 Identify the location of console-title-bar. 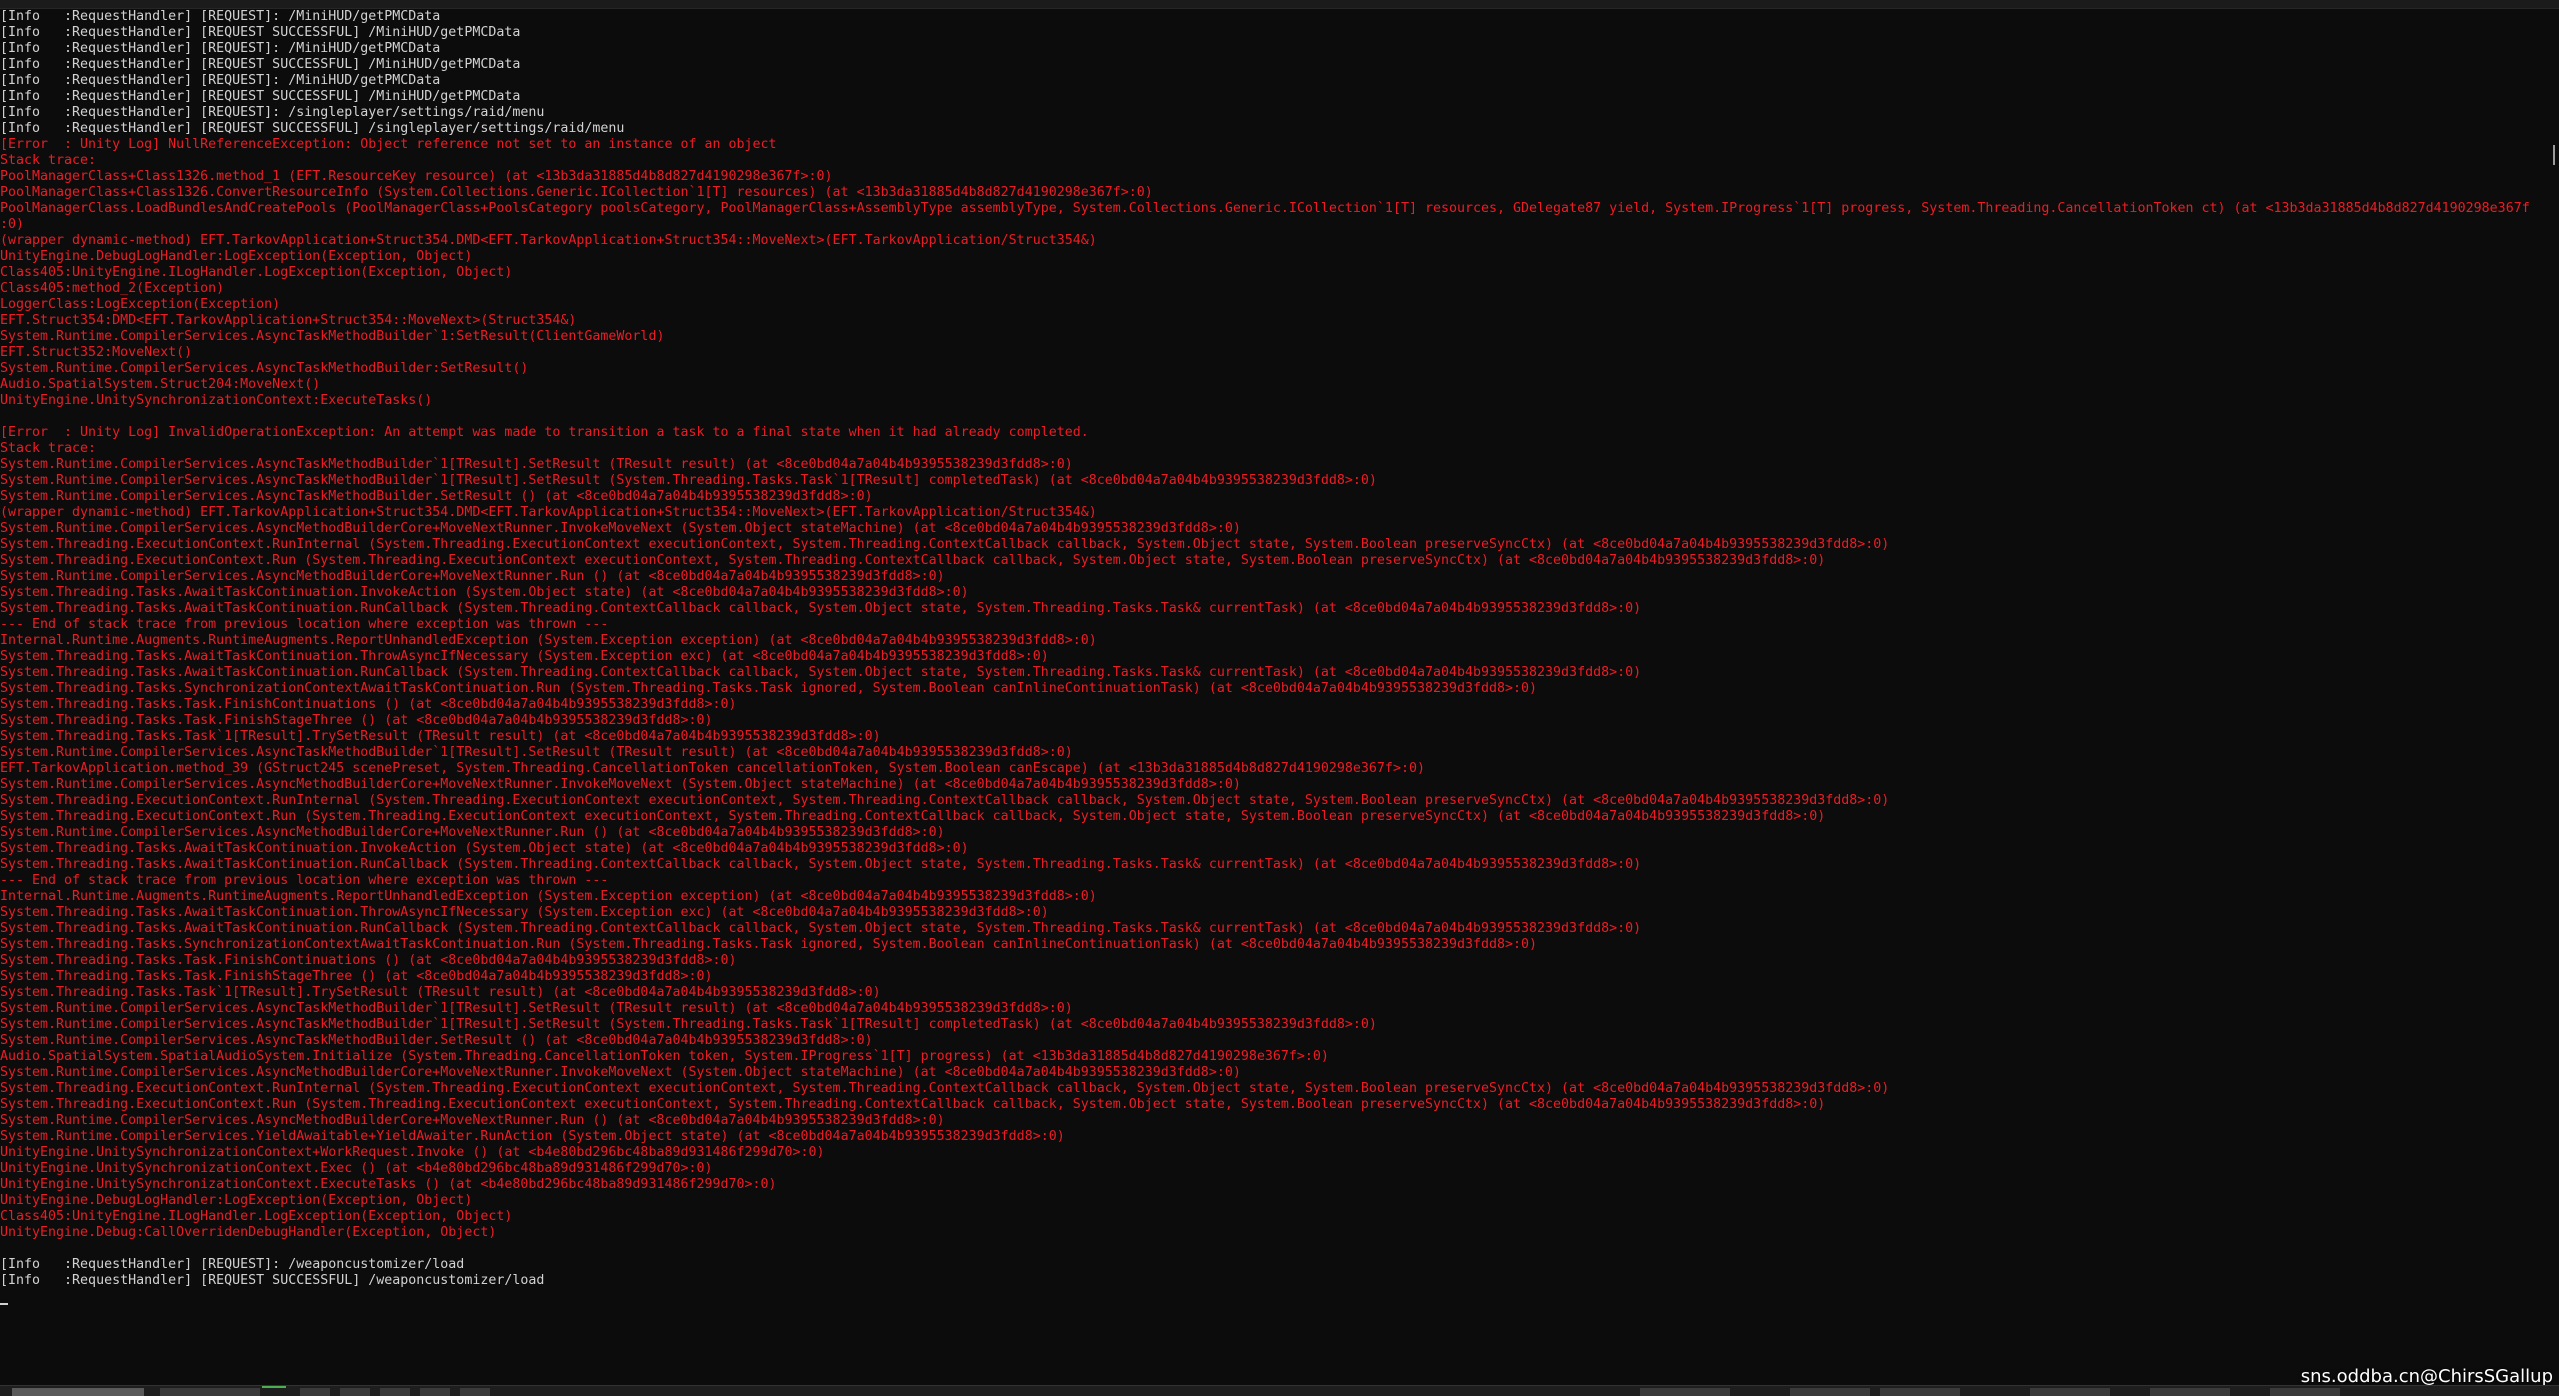
(1279, 4).